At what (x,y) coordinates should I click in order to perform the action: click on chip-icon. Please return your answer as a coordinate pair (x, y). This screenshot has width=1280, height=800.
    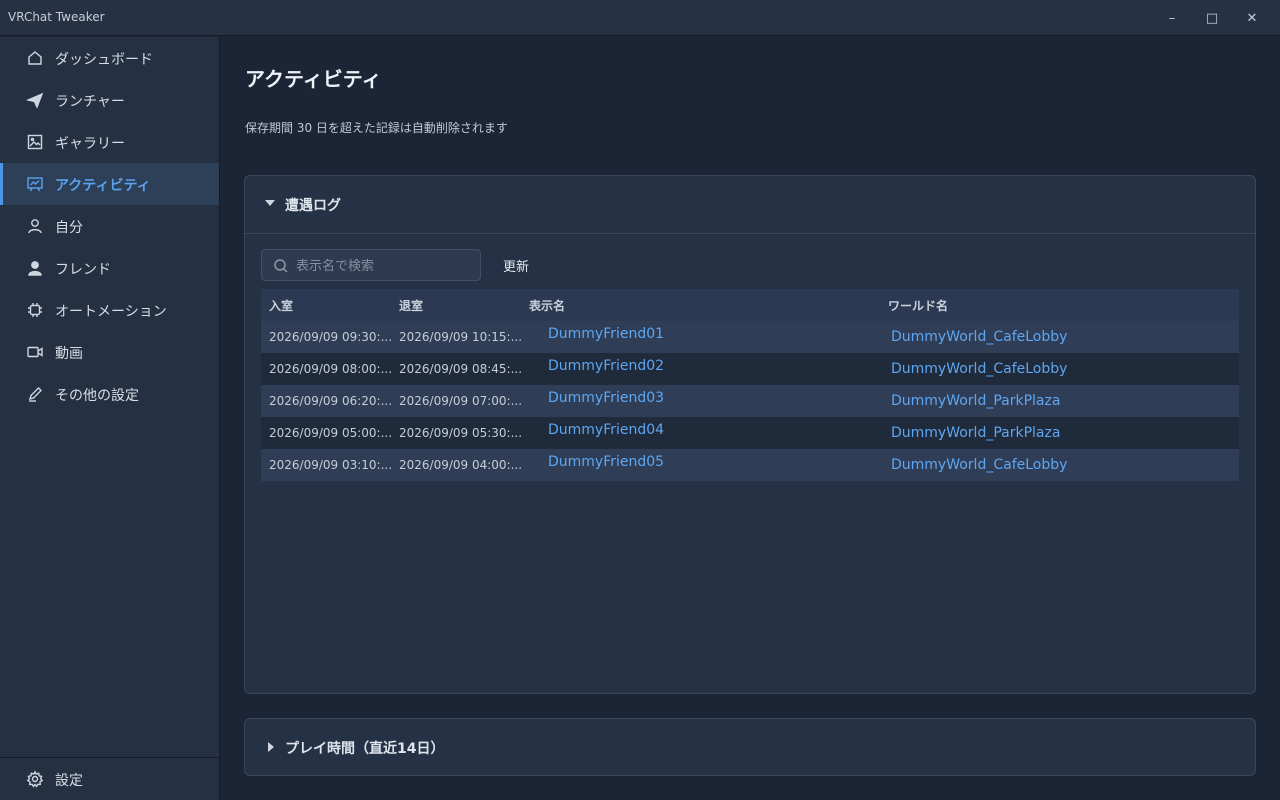
    Looking at the image, I should click on (35, 310).